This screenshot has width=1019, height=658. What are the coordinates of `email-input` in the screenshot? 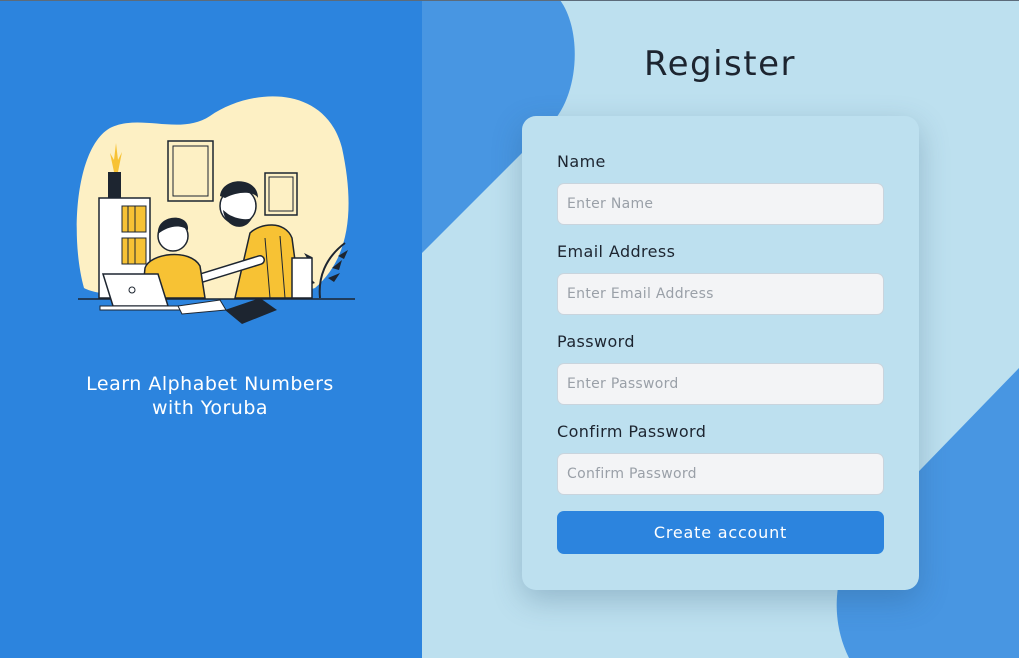 It's located at (720, 294).